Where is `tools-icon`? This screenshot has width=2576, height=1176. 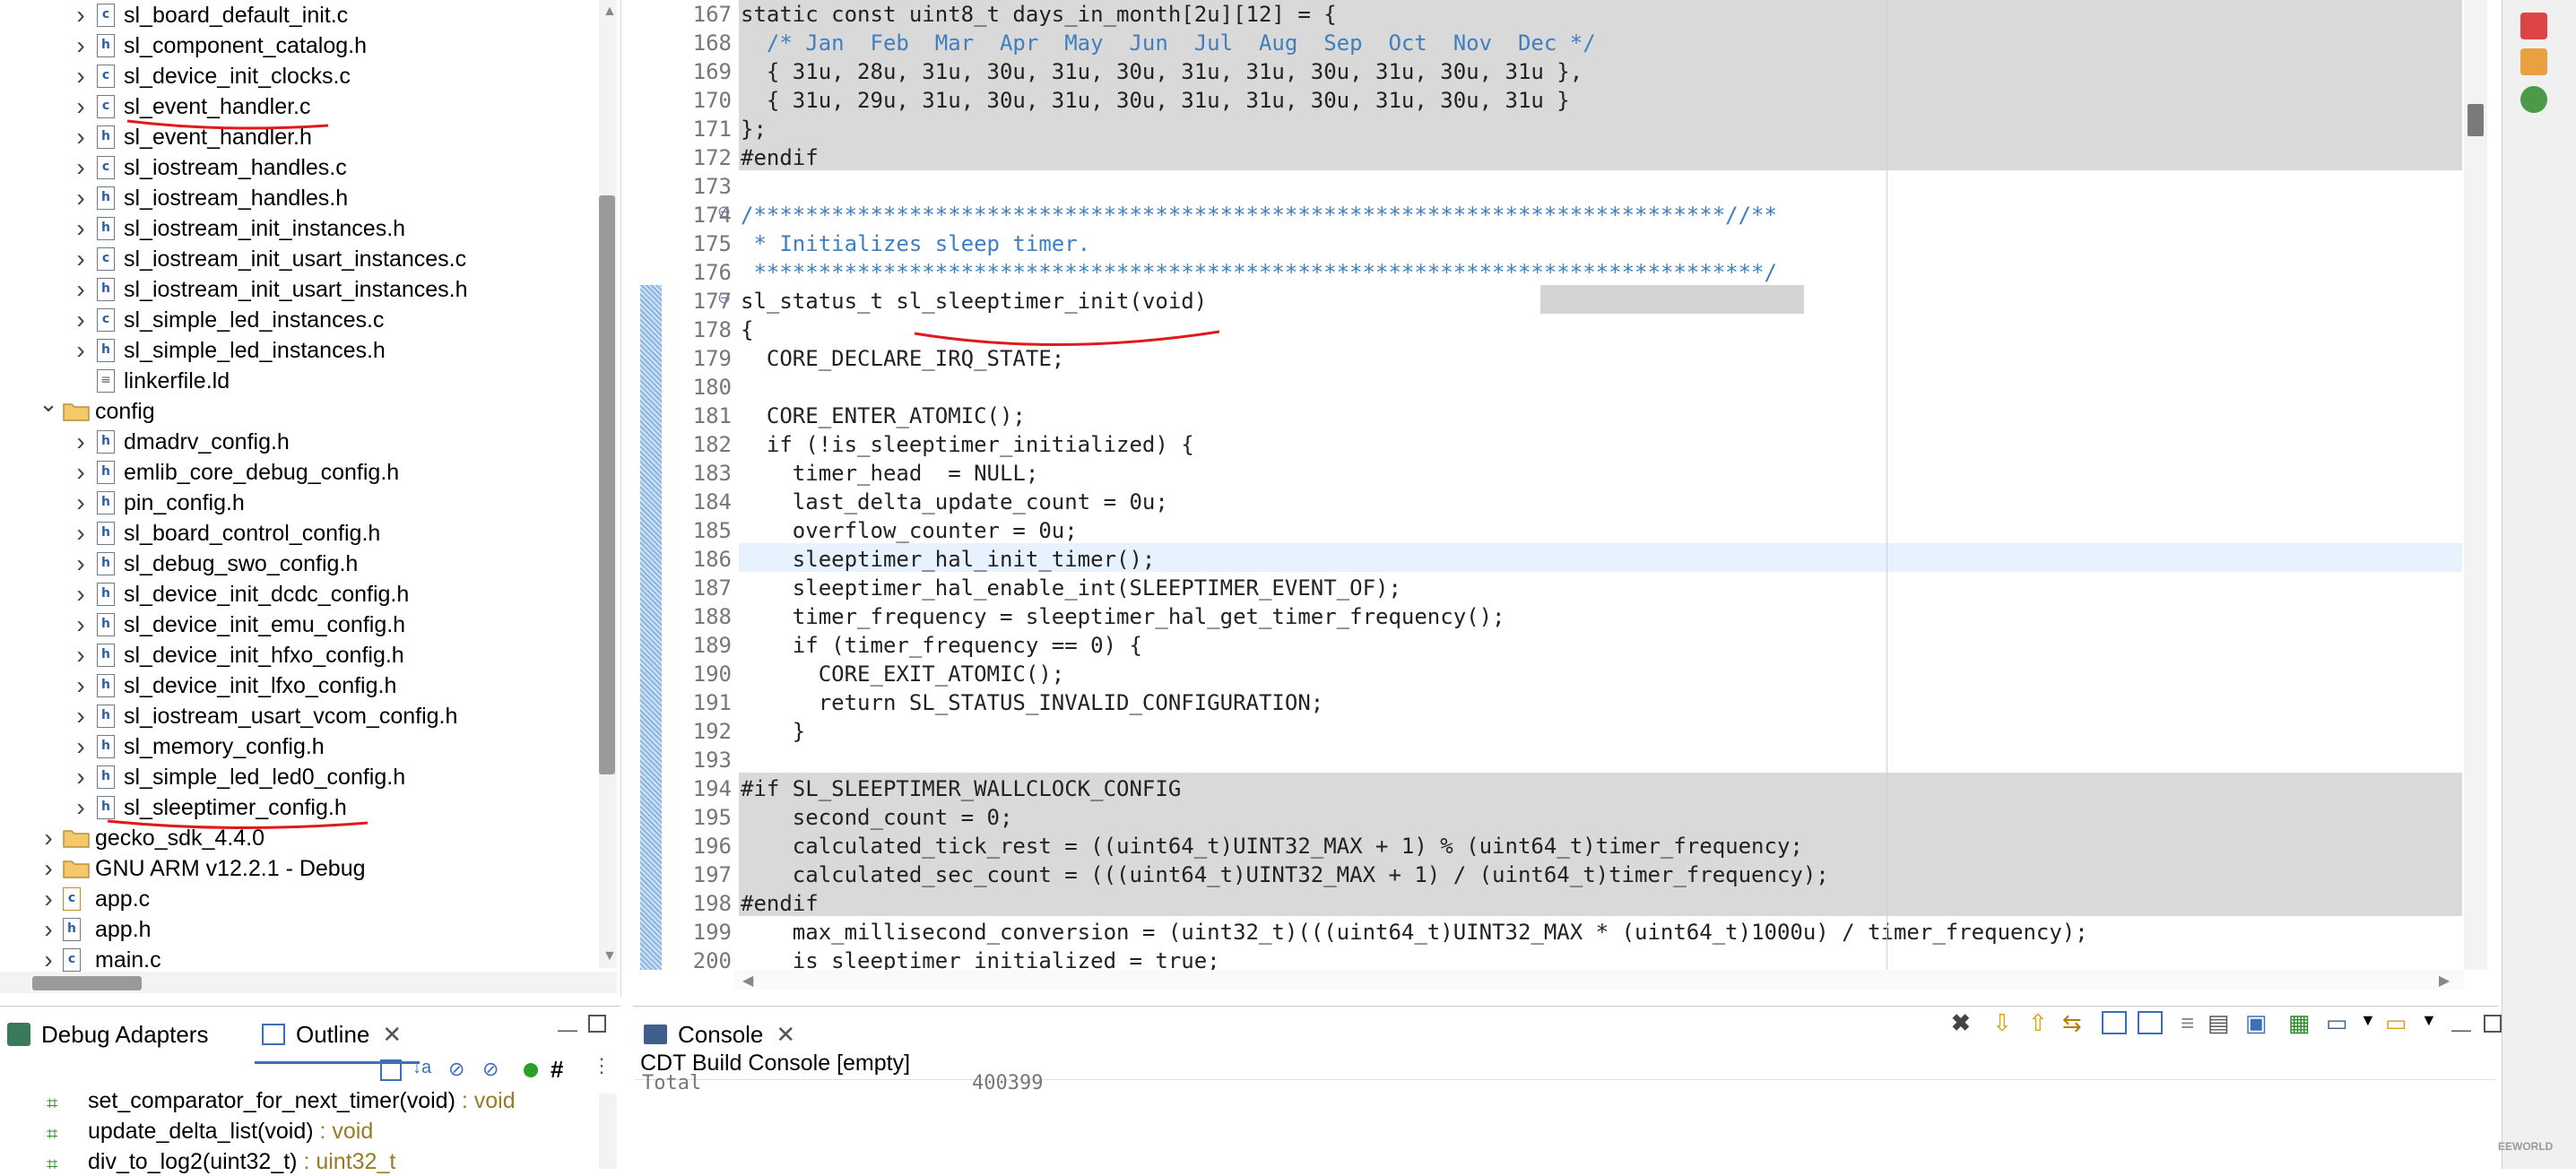 tools-icon is located at coordinates (2533, 61).